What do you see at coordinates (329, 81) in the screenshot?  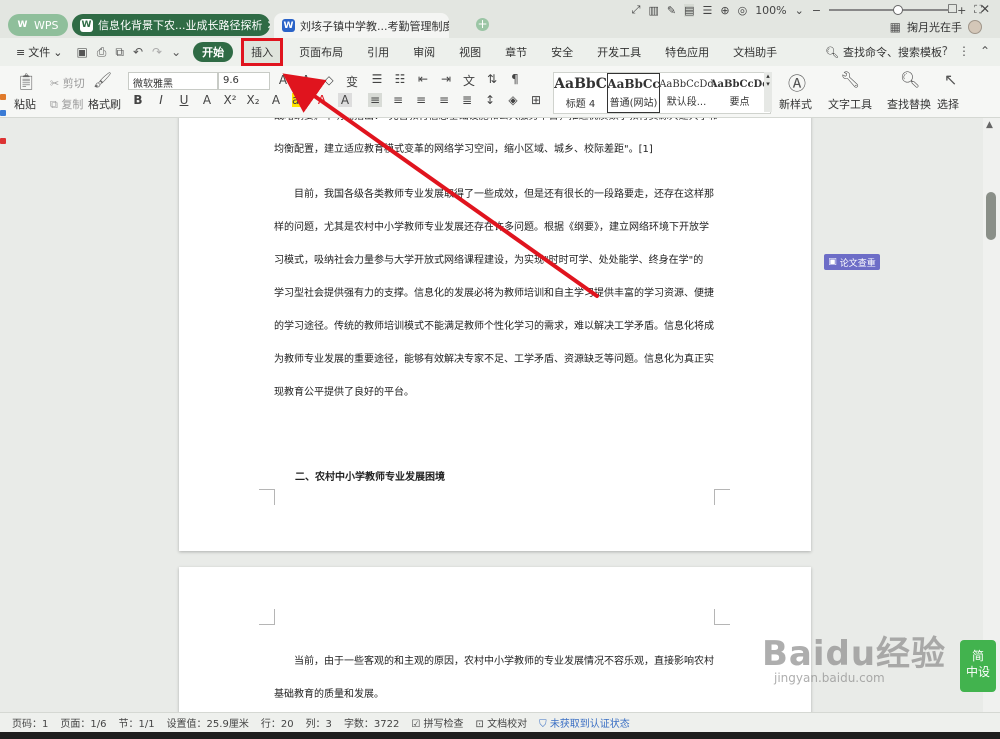 I see `clear-format-icon: ◇` at bounding box center [329, 81].